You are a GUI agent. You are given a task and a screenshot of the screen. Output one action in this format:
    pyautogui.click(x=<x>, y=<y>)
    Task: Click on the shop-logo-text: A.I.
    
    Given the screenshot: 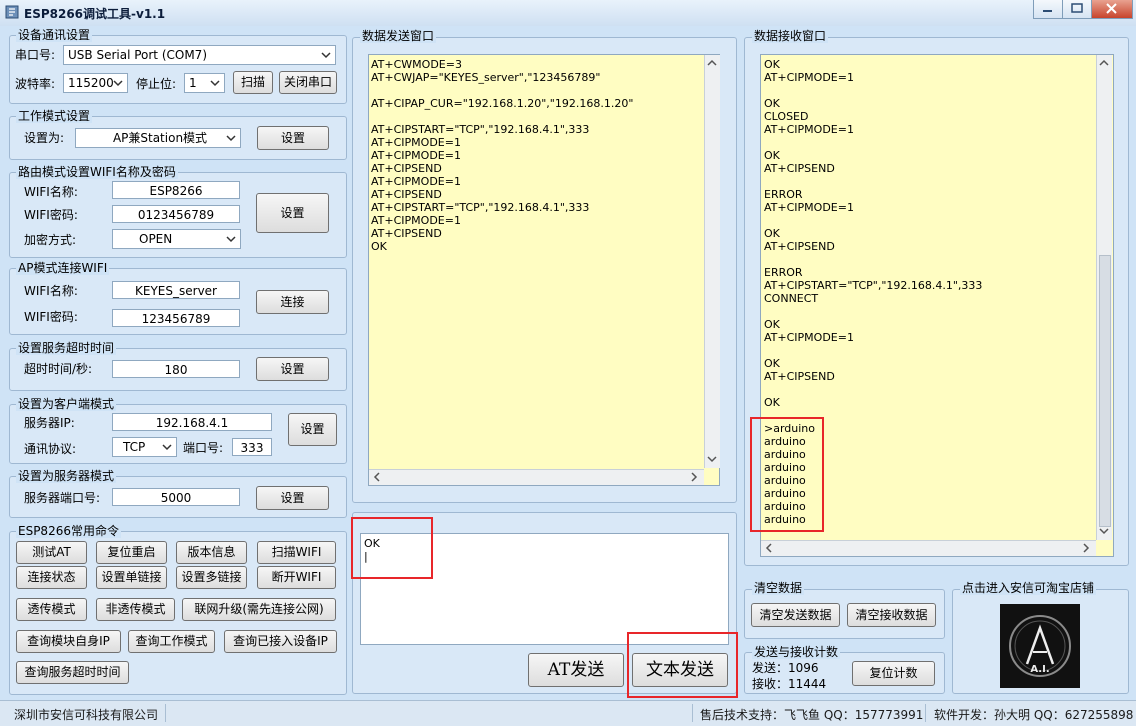 What is the action you would take?
    pyautogui.click(x=1040, y=669)
    